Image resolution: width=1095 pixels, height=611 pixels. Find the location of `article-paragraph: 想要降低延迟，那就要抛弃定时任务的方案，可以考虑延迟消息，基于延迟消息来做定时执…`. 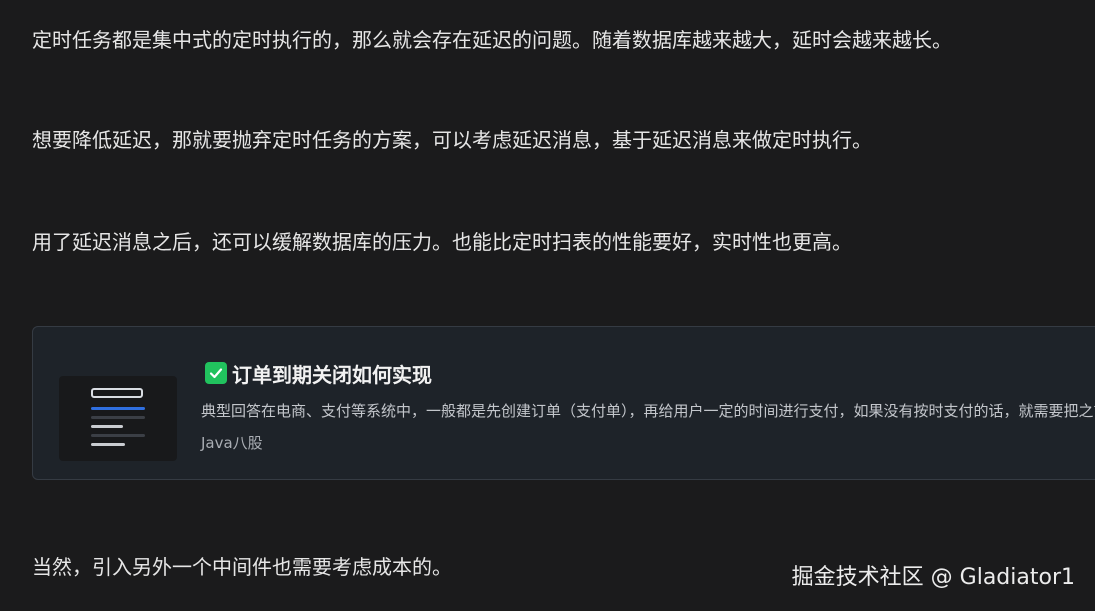

article-paragraph: 想要降低延迟，那就要抛弃定时任务的方案，可以考虑延迟消息，基于延迟消息来做定时执… is located at coordinates (452, 140).